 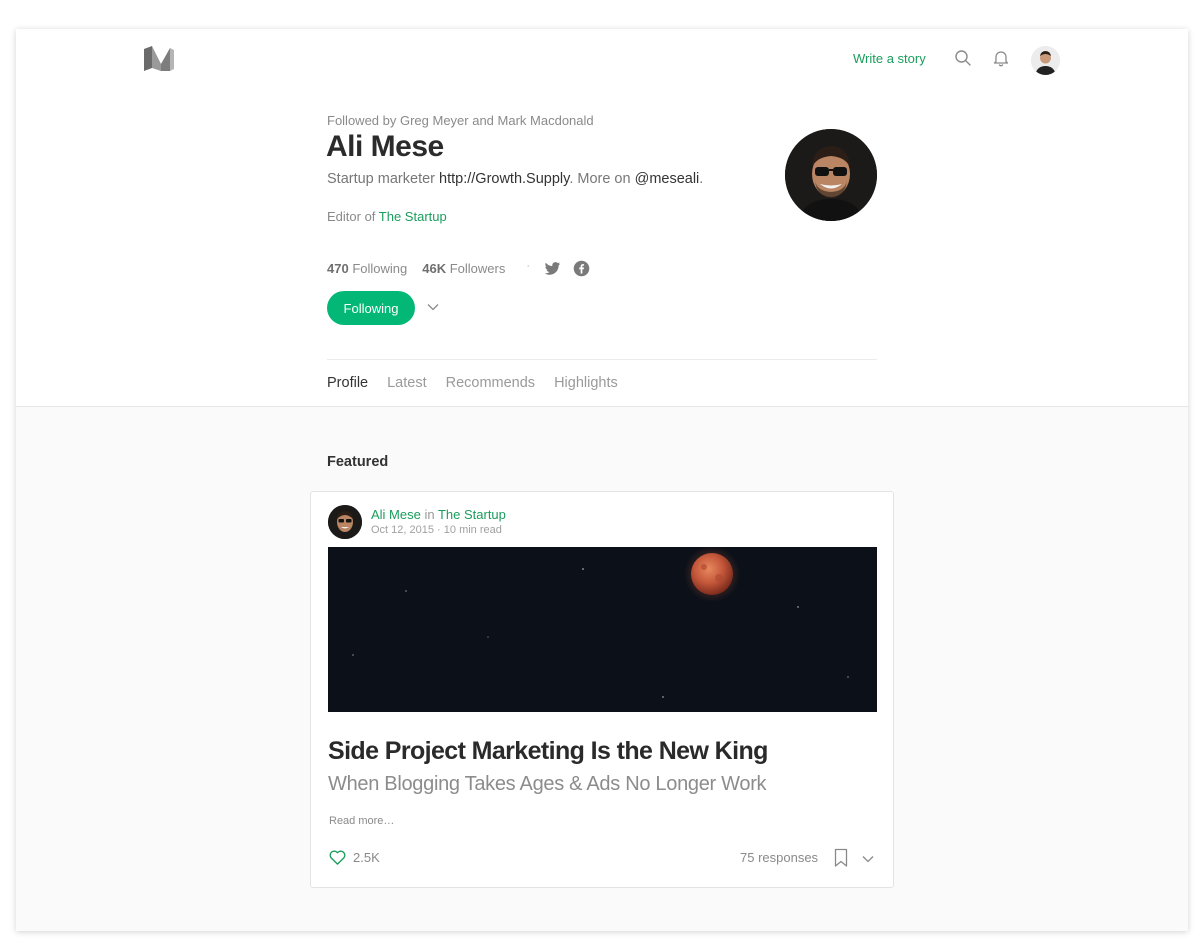 What do you see at coordinates (552, 268) in the screenshot?
I see `twitter-icon` at bounding box center [552, 268].